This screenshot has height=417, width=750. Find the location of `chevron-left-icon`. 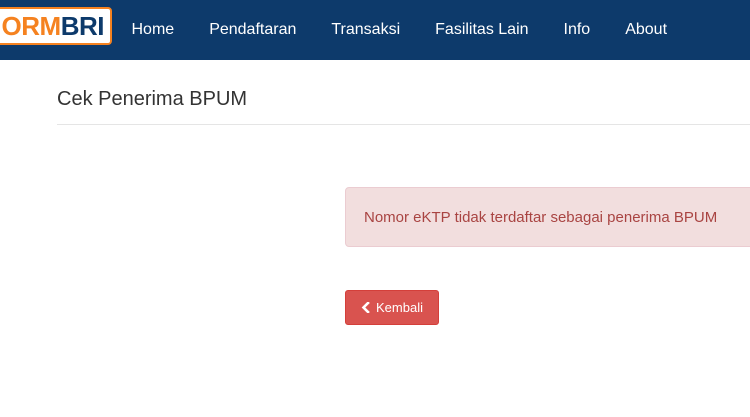

chevron-left-icon is located at coordinates (365, 307).